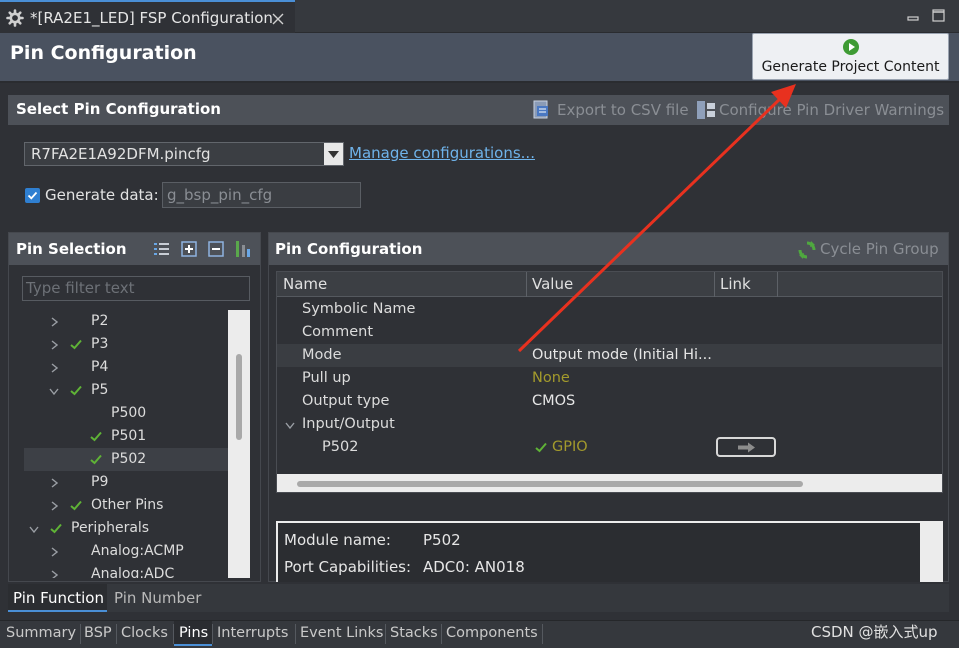 This screenshot has width=959, height=648. I want to click on tree-item-label: P2, so click(100, 321).